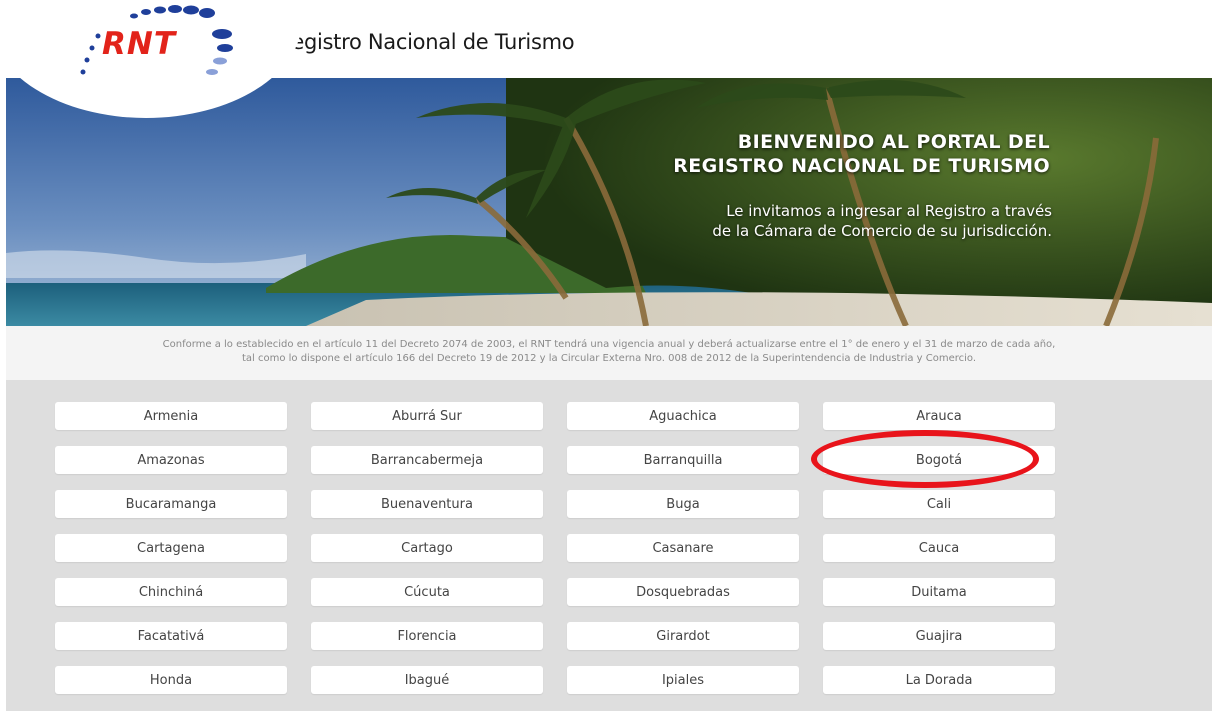 This screenshot has width=1212, height=711. I want to click on logo-text: RNT, so click(139, 44).